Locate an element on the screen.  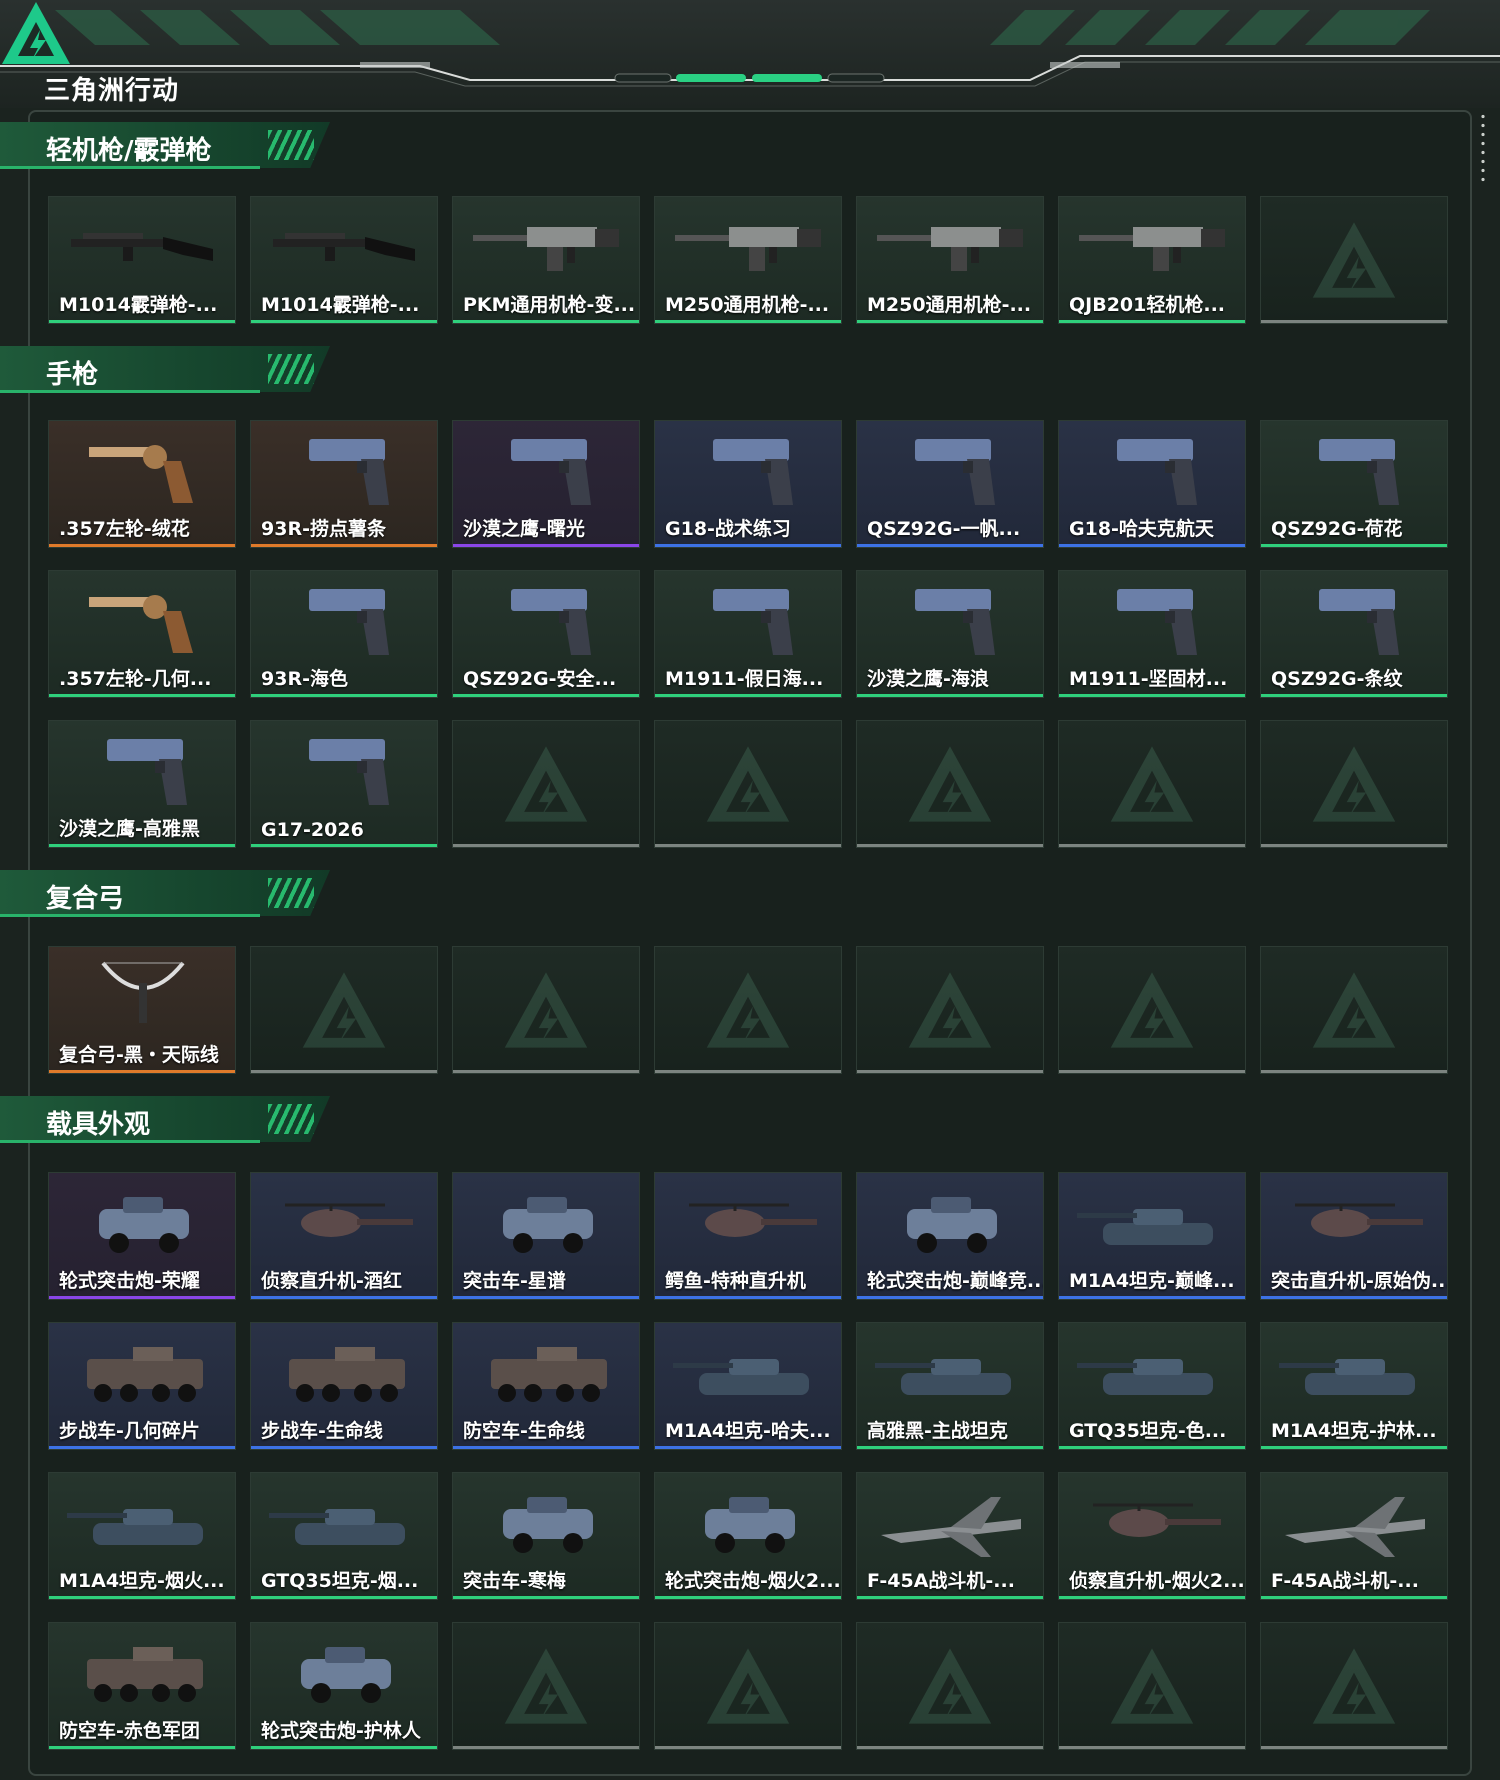
skin-card: 高雅黑-主战坦克 is located at coordinates (950, 1386).